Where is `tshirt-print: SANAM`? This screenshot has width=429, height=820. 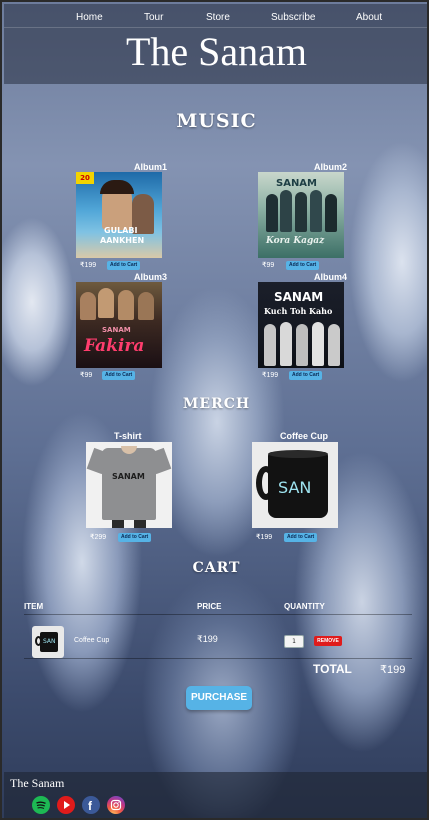
tshirt-print: SANAM is located at coordinates (128, 476).